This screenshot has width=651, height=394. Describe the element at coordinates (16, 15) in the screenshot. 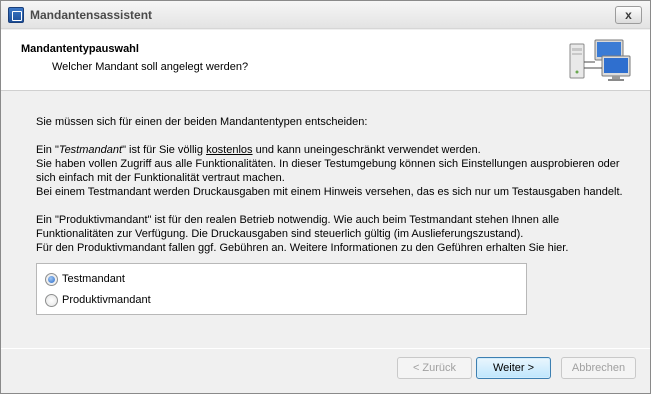

I see `app-icon` at that location.